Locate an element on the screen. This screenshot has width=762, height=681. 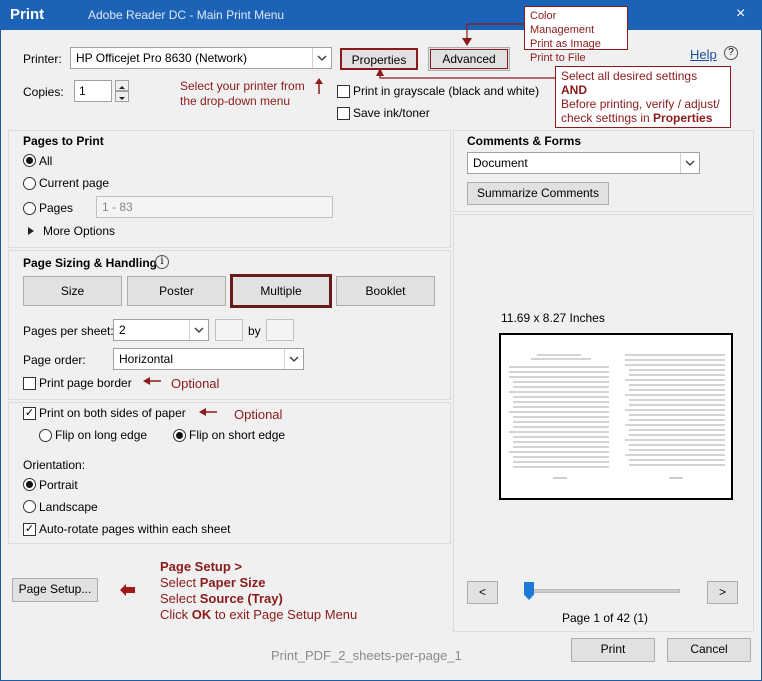
settings-tip-4a: check settings in is located at coordinates (607, 118).